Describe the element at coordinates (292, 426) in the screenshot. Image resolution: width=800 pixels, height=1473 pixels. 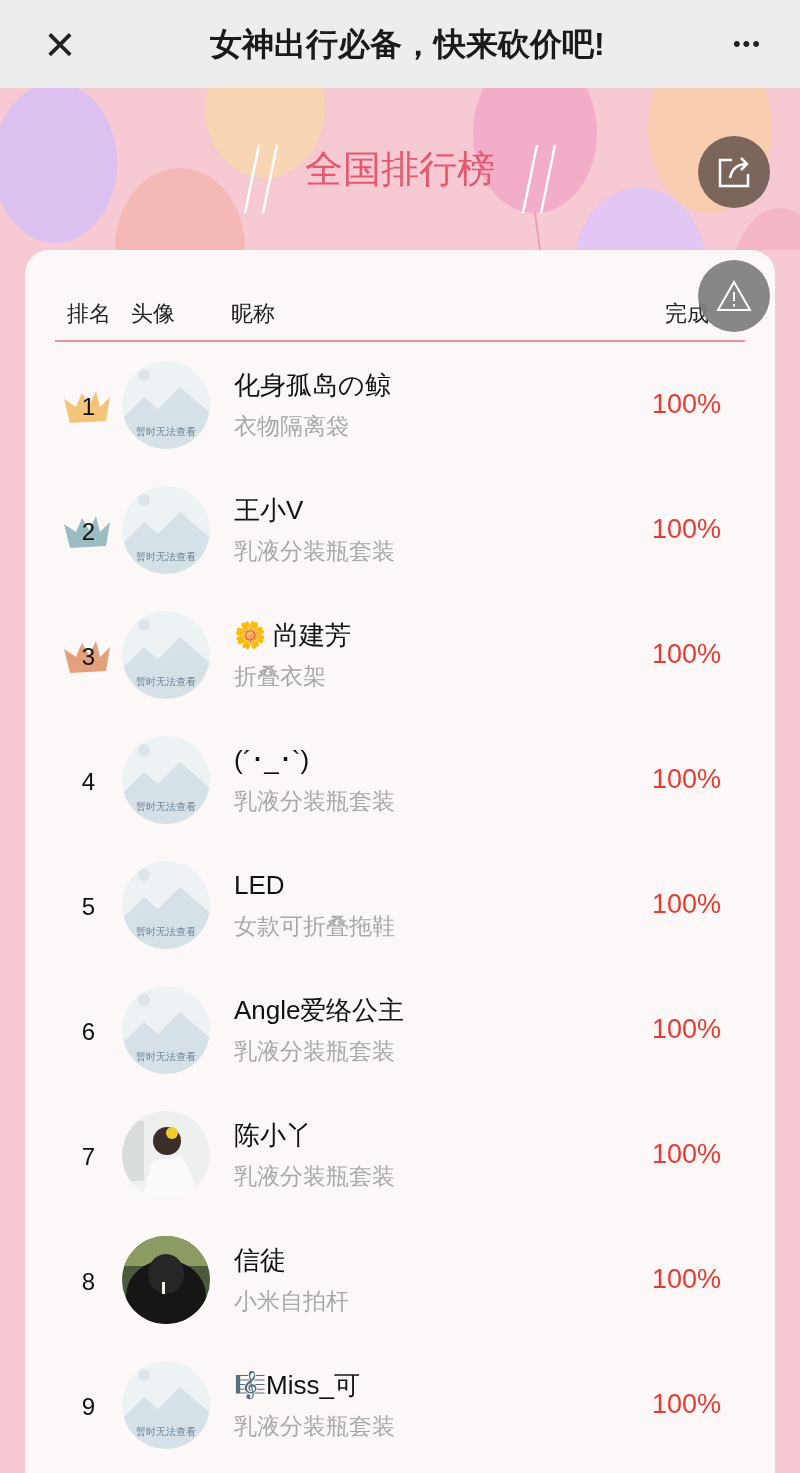
I see `item-name: 衣物隔离袋` at that location.